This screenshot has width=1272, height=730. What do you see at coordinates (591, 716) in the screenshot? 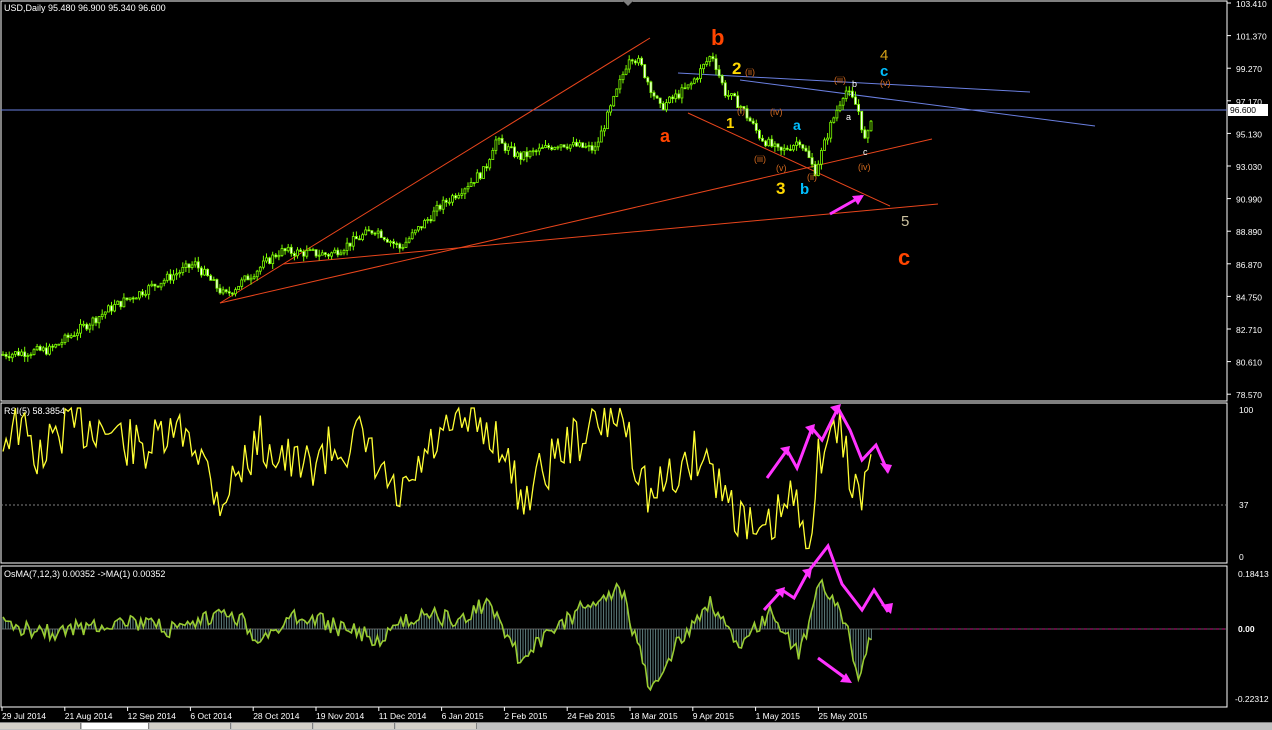
I see `date-axis-tick: 24 Feb 2015` at bounding box center [591, 716].